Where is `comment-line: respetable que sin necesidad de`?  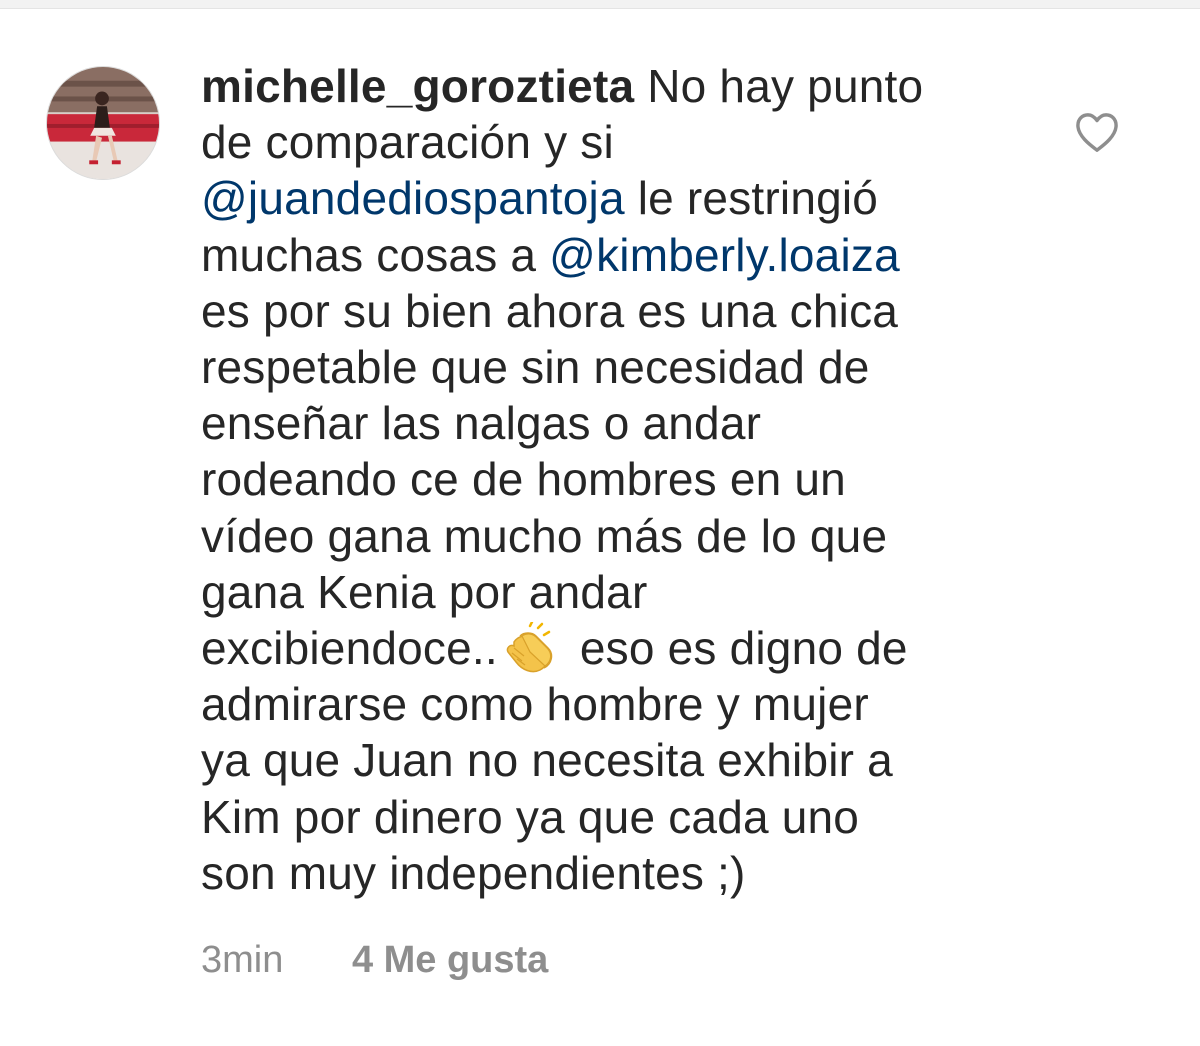 comment-line: respetable que sin necesidad de is located at coordinates (535, 367).